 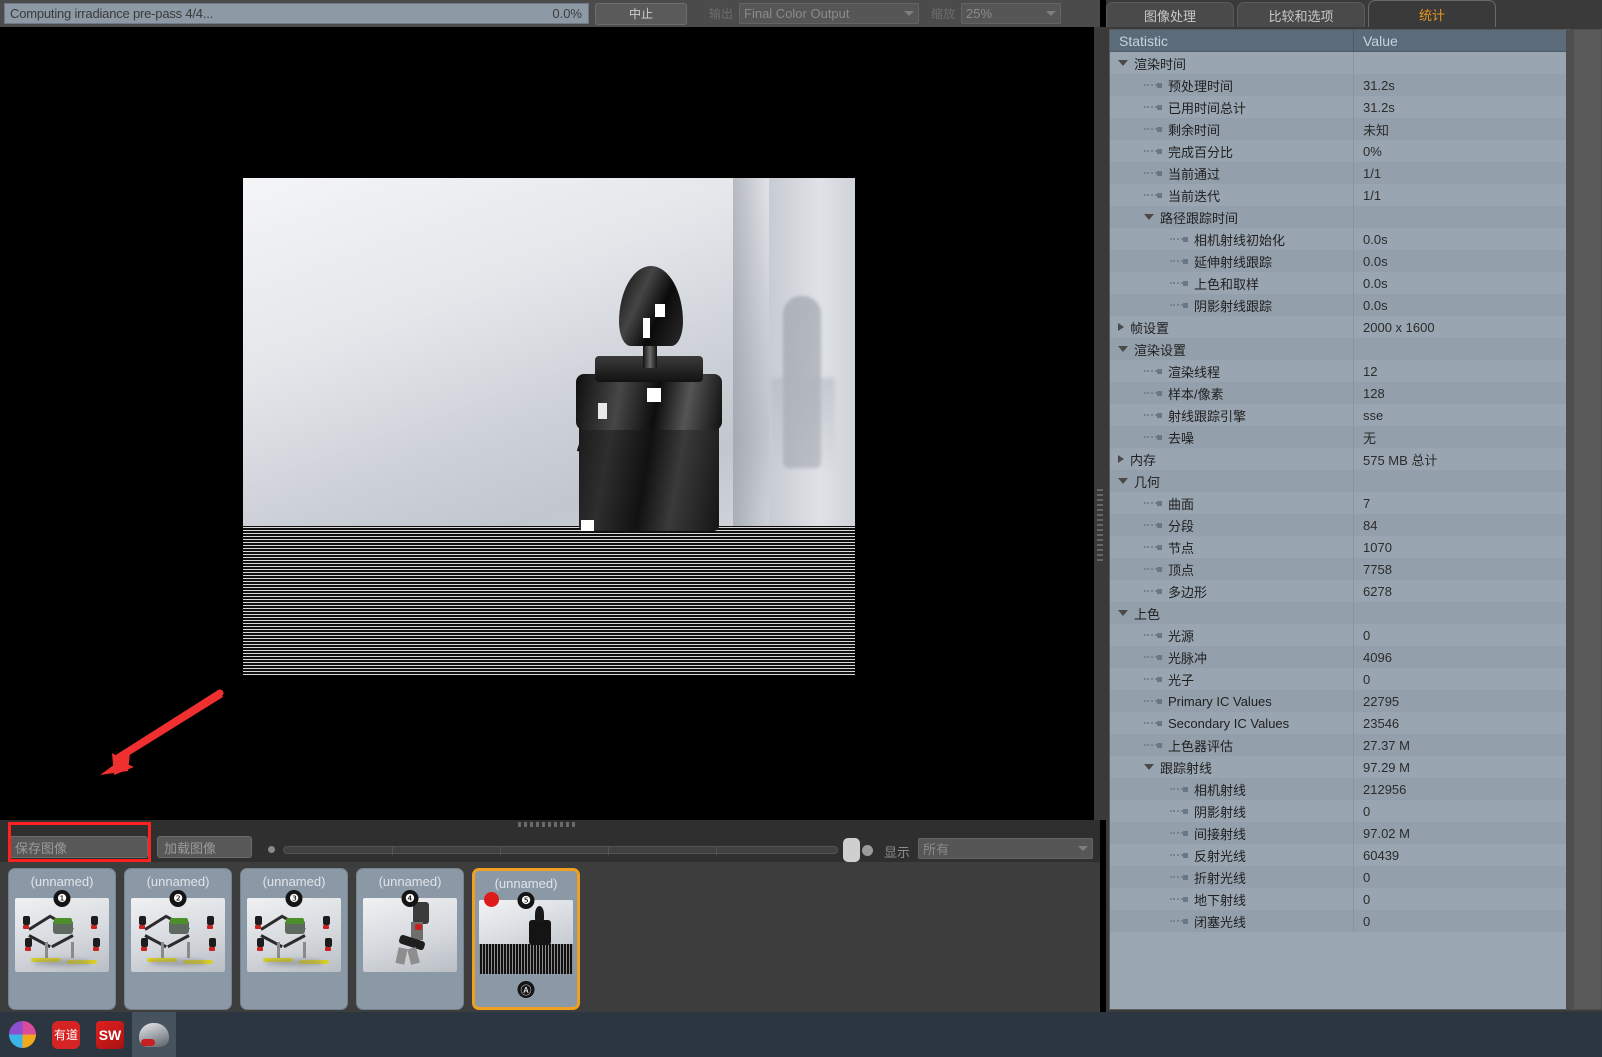 I want to click on table-row: 阴影射线跟踪 0.0s, so click(x=1340, y=305).